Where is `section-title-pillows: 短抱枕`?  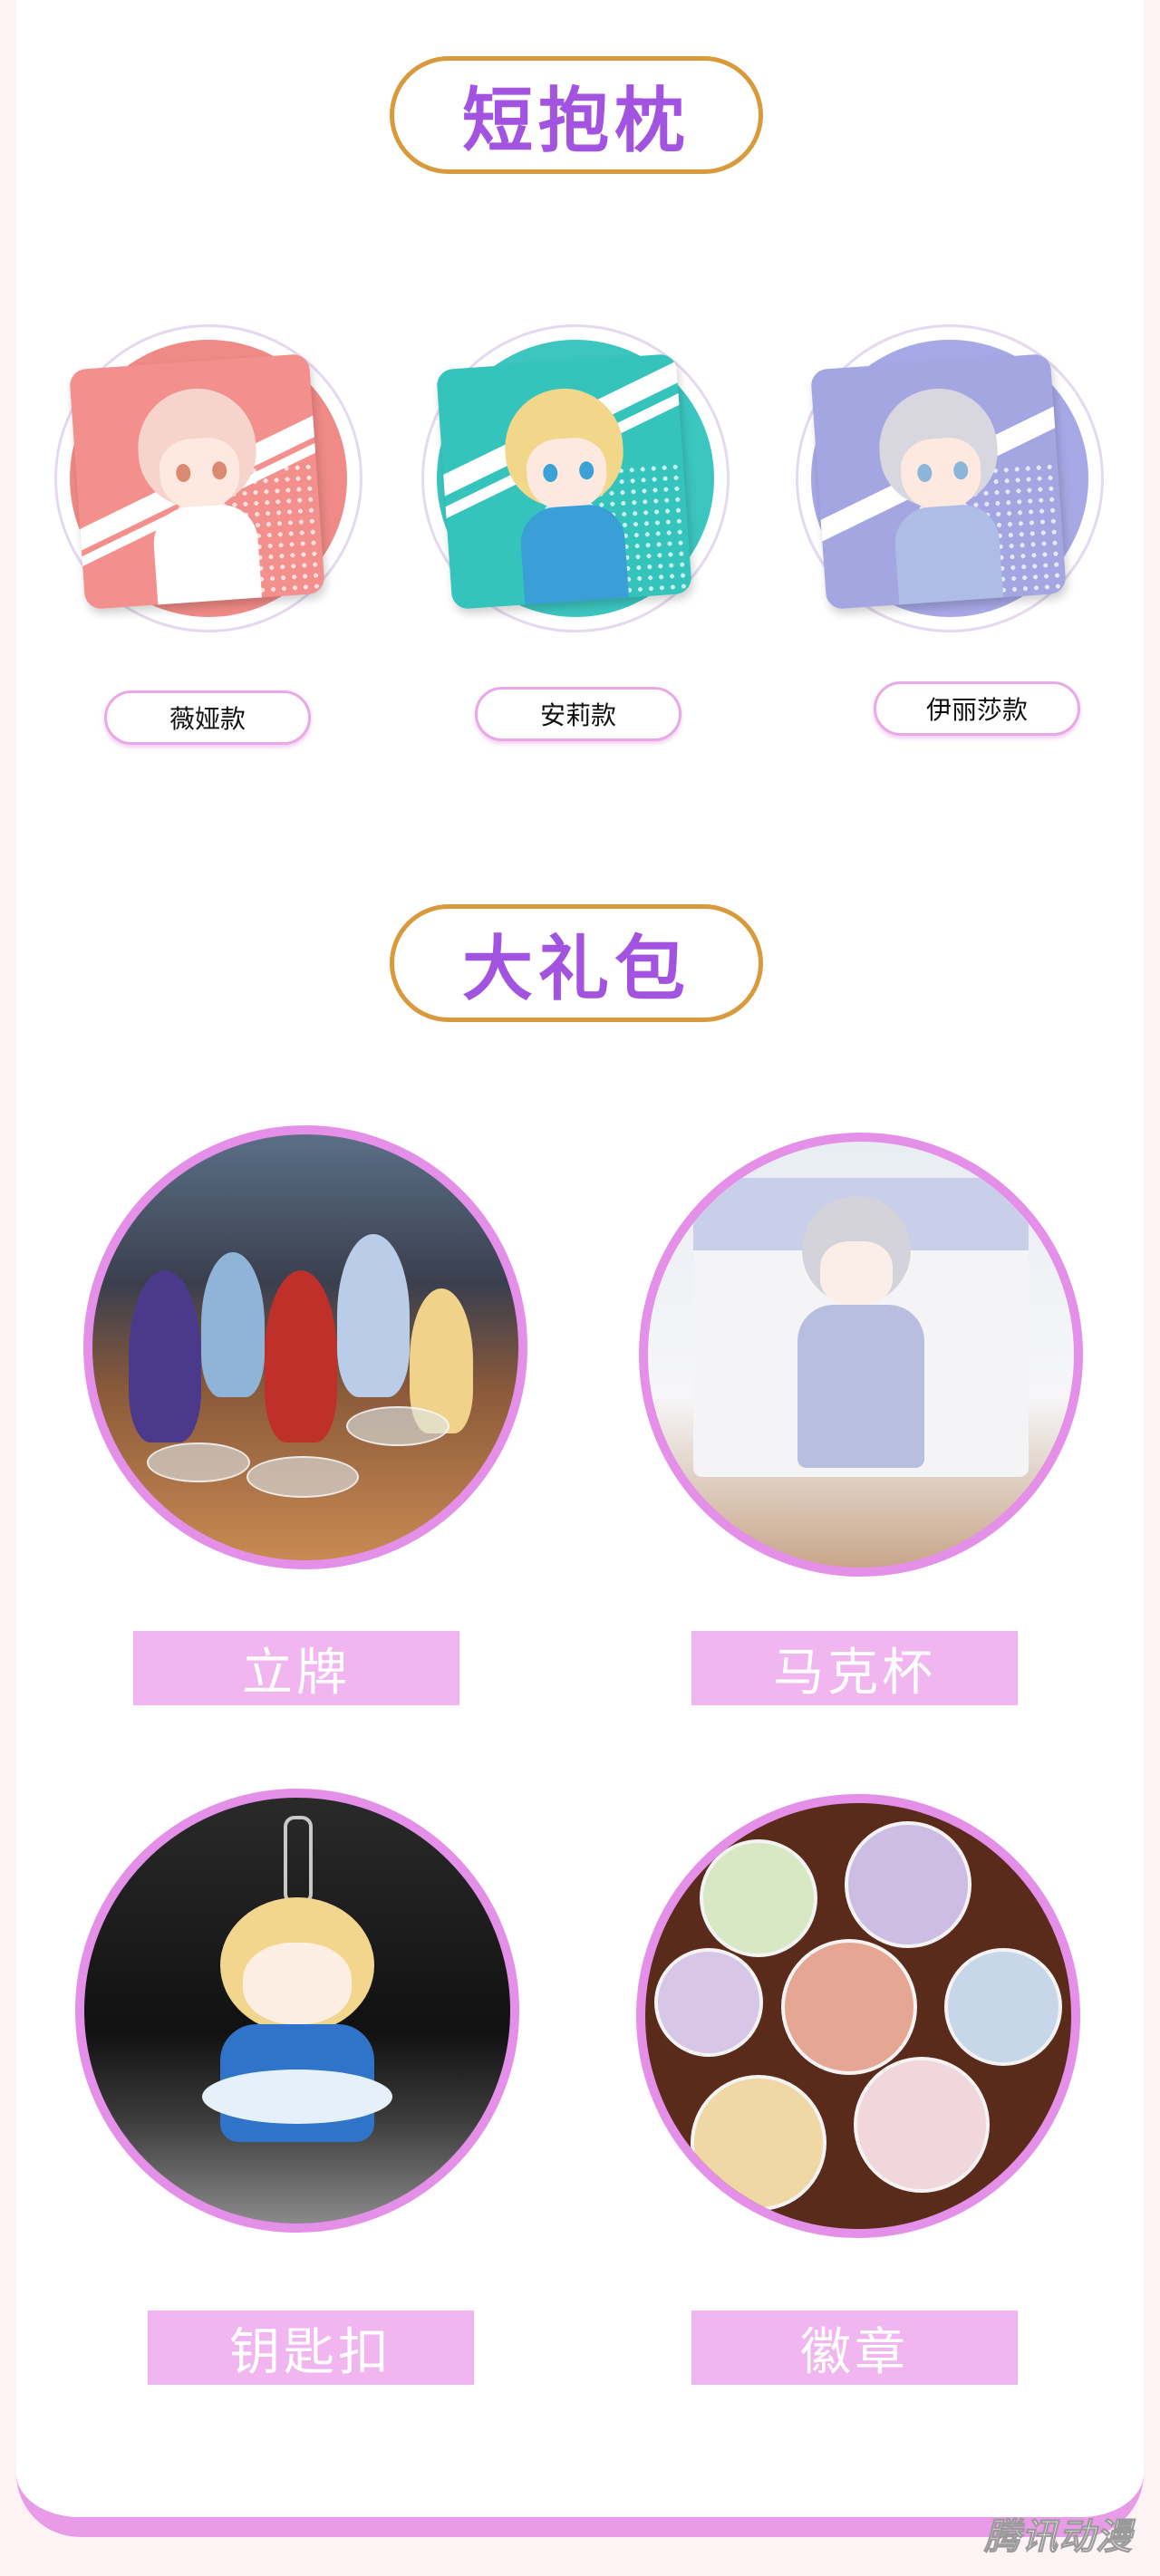 section-title-pillows: 短抱枕 is located at coordinates (576, 115).